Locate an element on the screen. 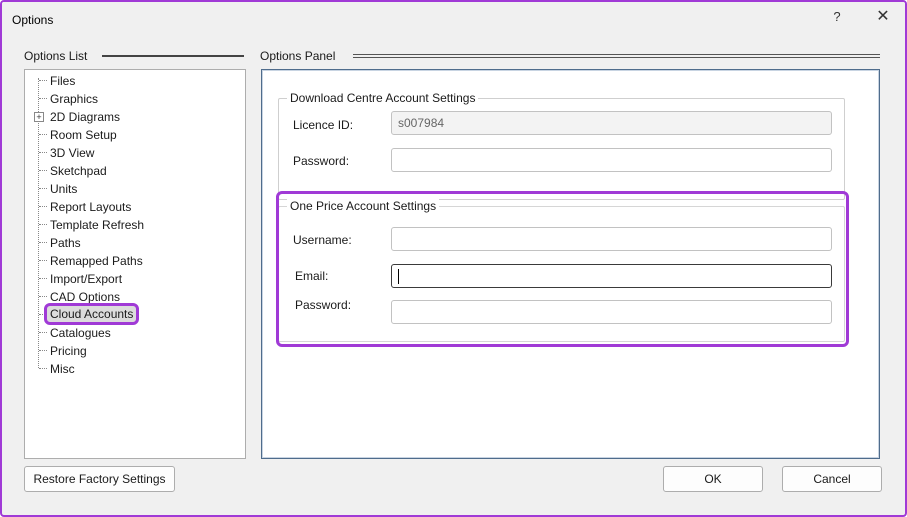 The width and height of the screenshot is (907, 517). options-list-label: Options List is located at coordinates (56, 56).